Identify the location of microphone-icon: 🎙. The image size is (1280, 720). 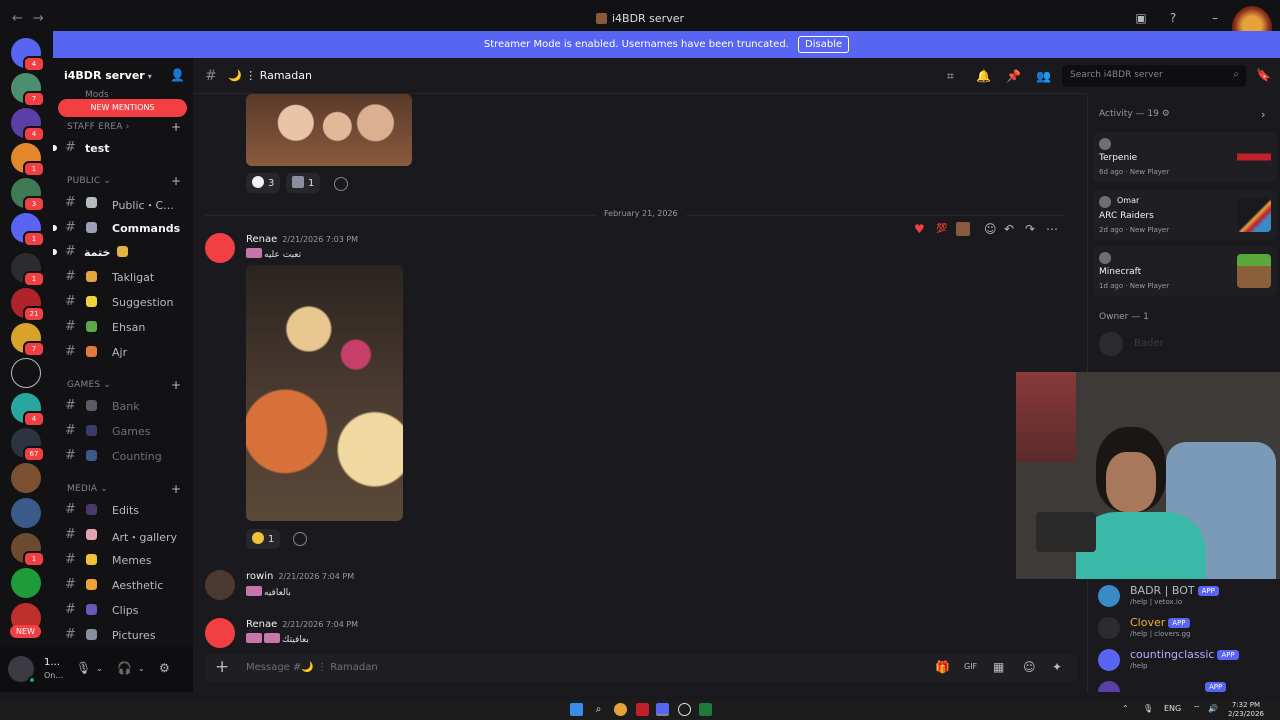
(1148, 708).